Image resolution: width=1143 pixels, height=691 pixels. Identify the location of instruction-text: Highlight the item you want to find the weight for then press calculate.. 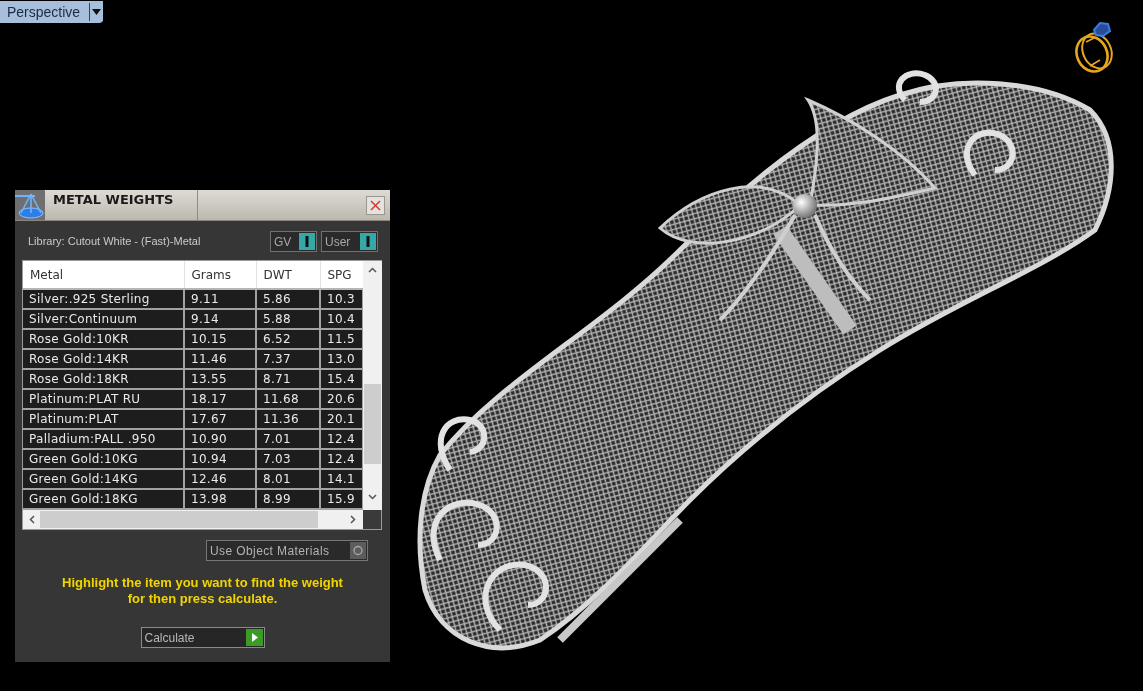
(202, 591).